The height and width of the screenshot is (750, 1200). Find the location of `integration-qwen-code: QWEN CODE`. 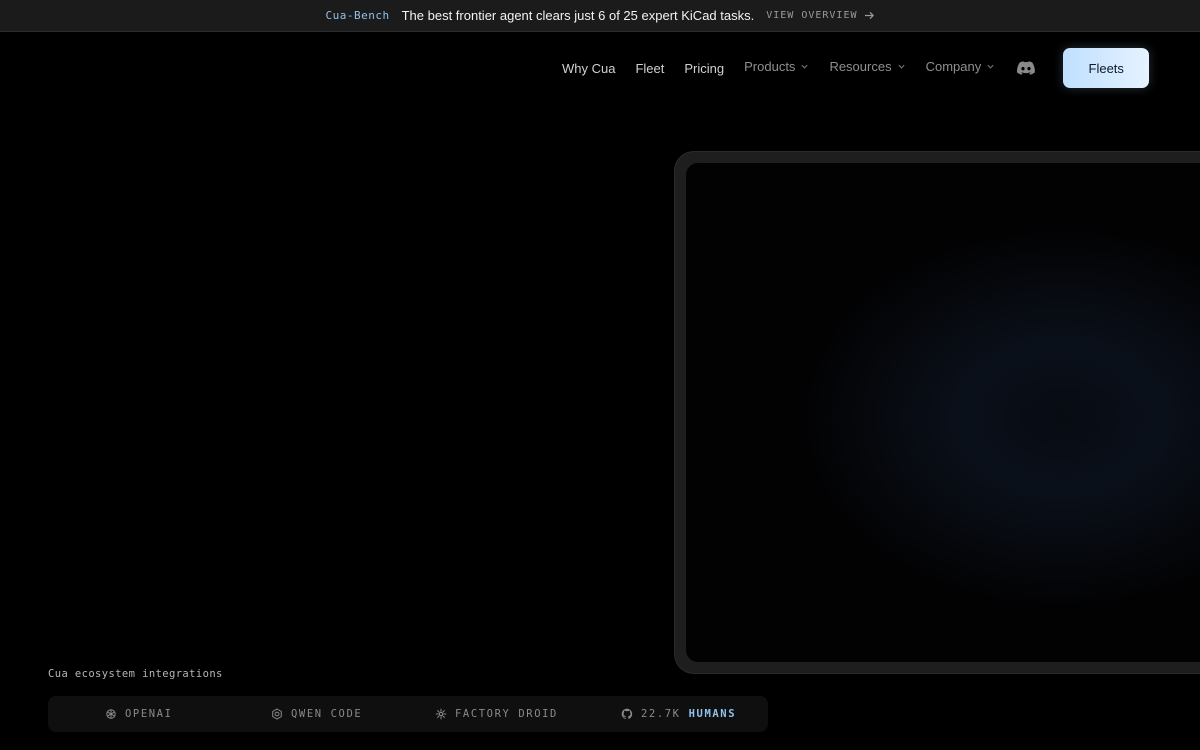

integration-qwen-code: QWEN CODE is located at coordinates (316, 714).